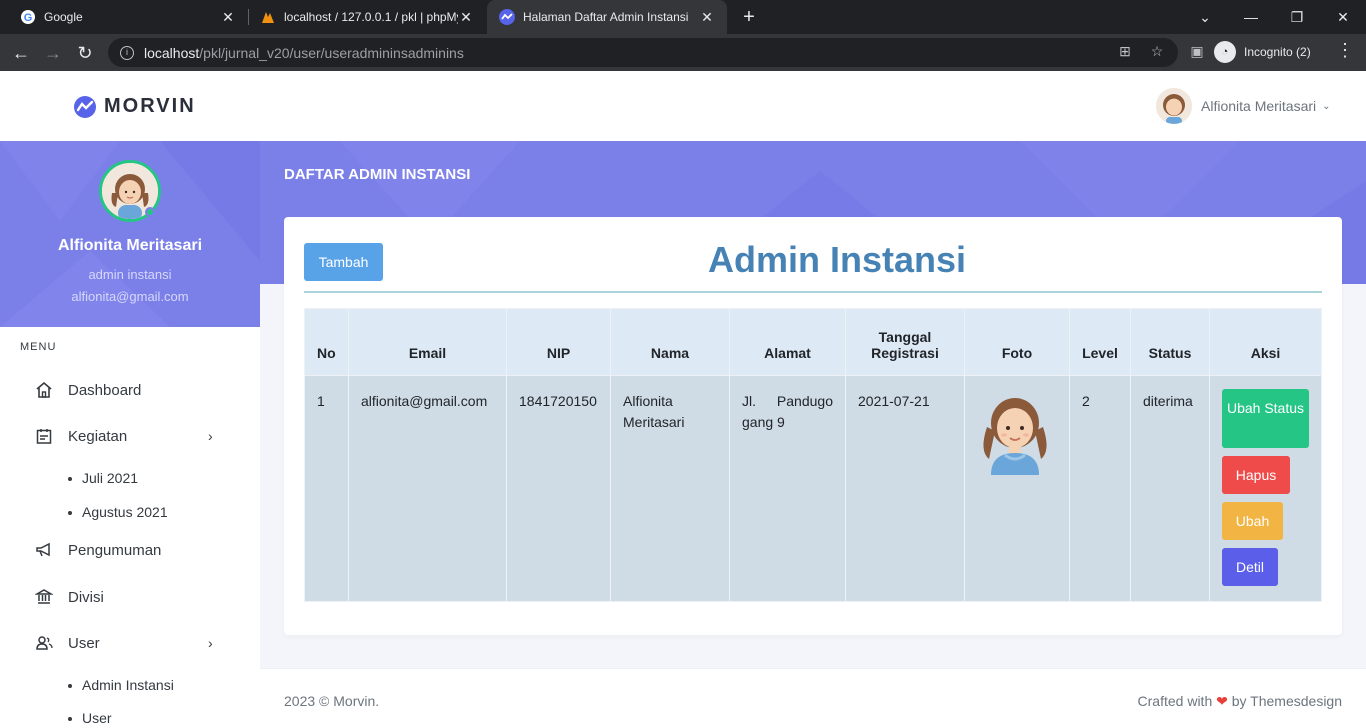 This screenshot has width=1366, height=728. I want to click on incognito-label: Incognito (2), so click(1277, 52).